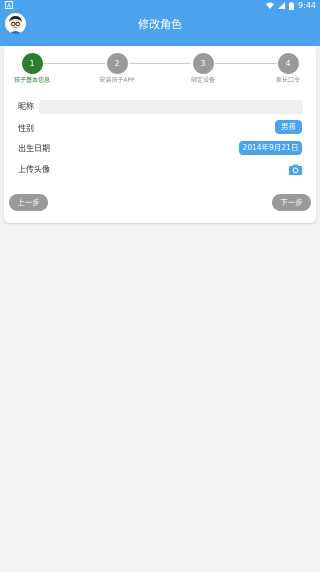 The height and width of the screenshot is (572, 320). Describe the element at coordinates (307, 5) in the screenshot. I see `status-time: 9:44` at that location.